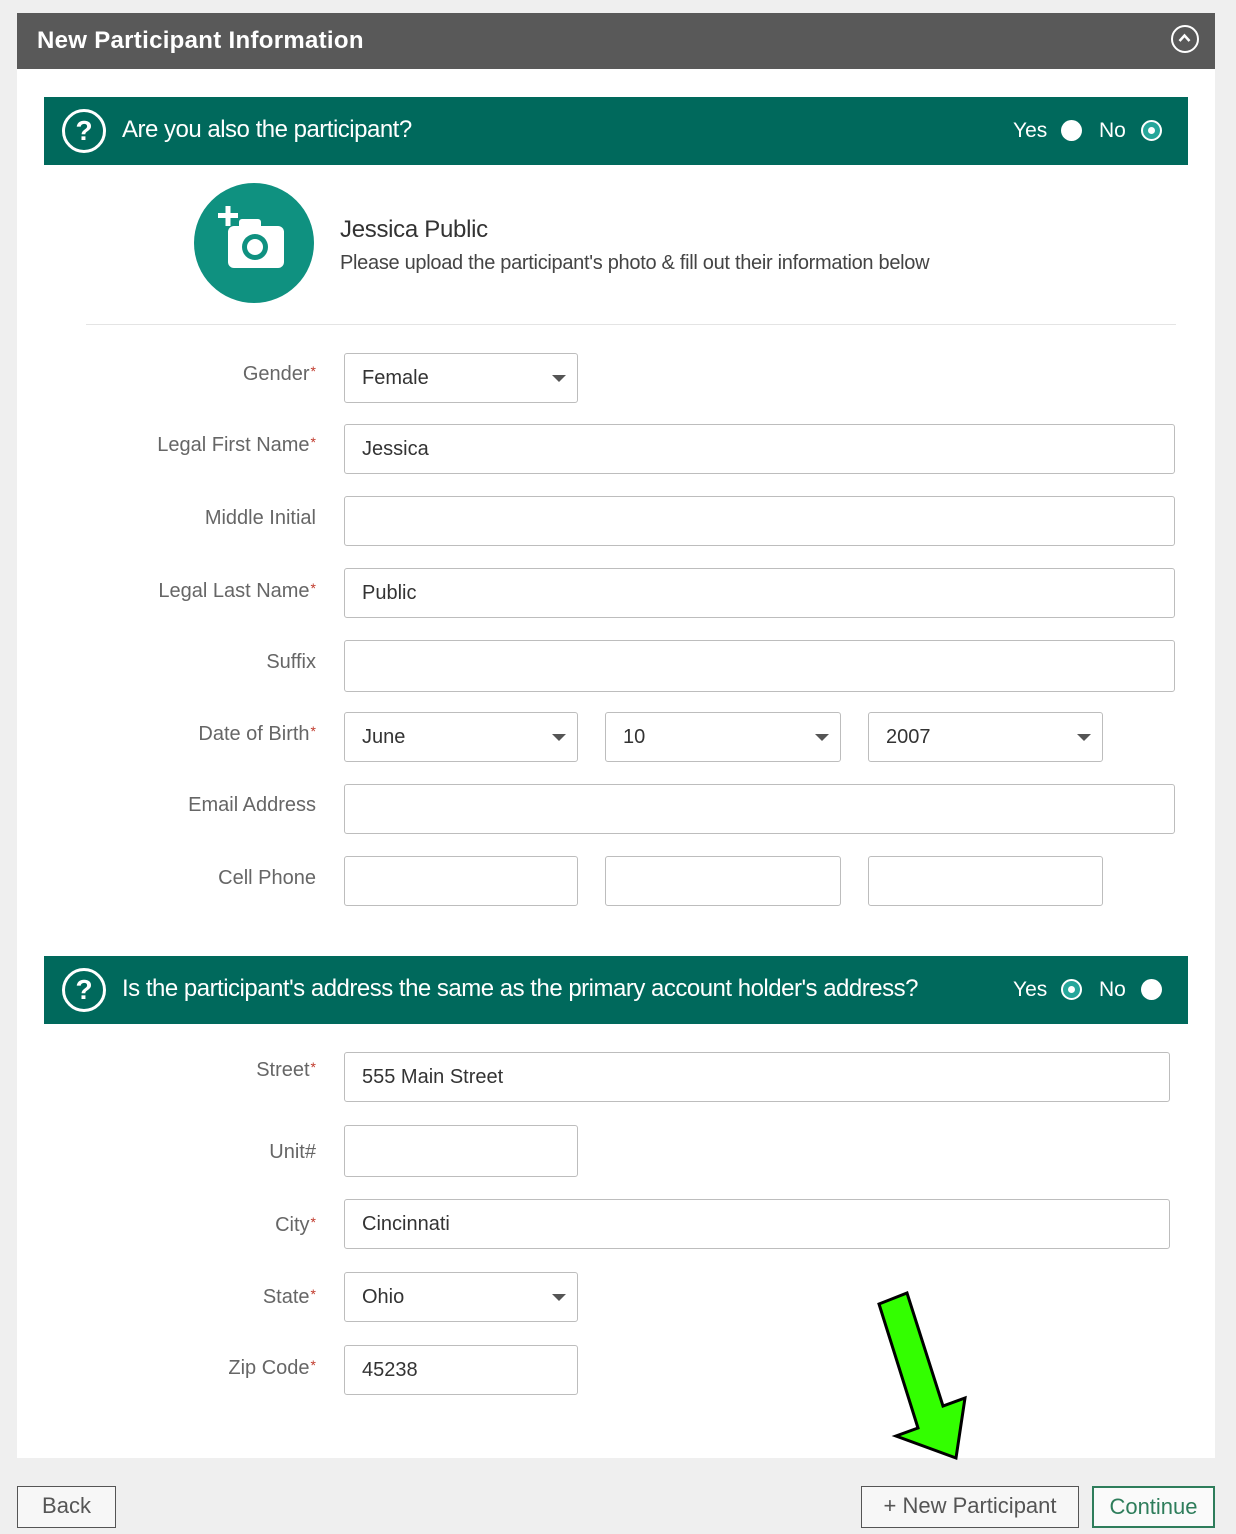 This screenshot has width=1236, height=1534. Describe the element at coordinates (461, 1297) in the screenshot. I see `state-select: Ohio` at that location.